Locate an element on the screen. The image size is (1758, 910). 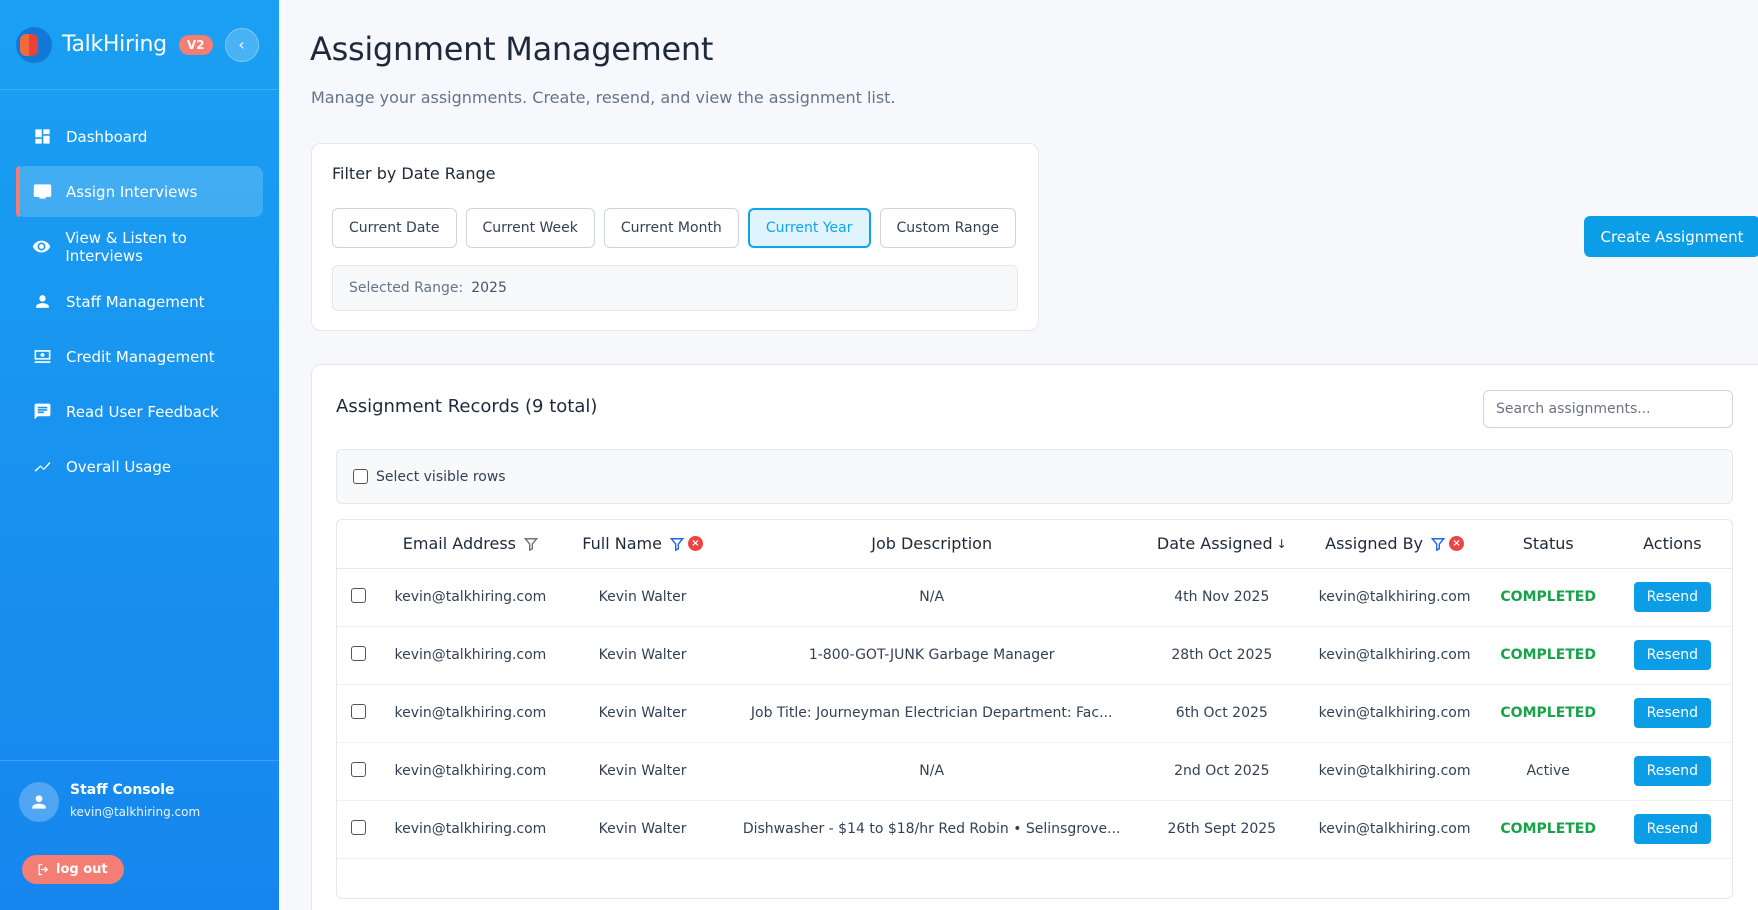
person-icon is located at coordinates (39, 802).